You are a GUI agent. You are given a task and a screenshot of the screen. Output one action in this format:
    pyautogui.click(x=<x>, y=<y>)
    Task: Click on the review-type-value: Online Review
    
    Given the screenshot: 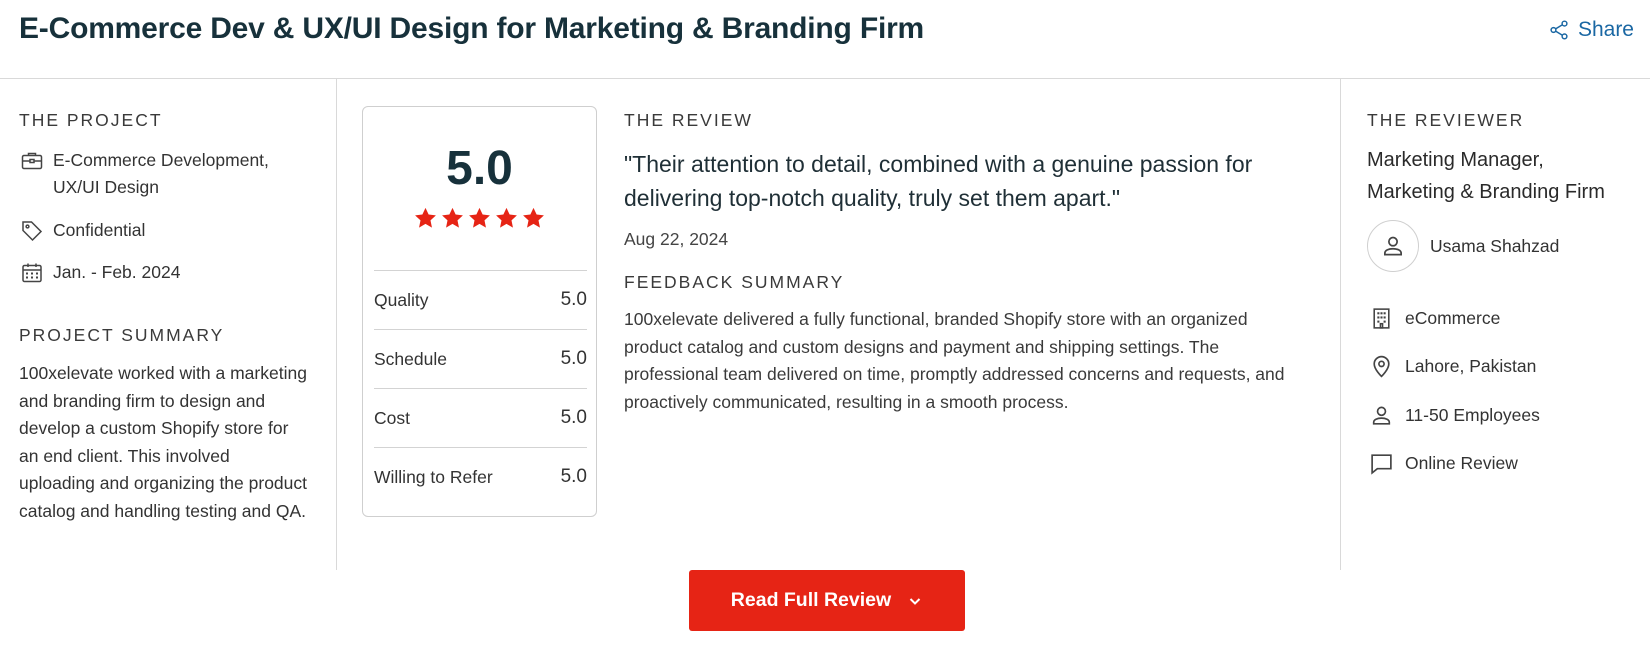 What is the action you would take?
    pyautogui.click(x=1461, y=463)
    